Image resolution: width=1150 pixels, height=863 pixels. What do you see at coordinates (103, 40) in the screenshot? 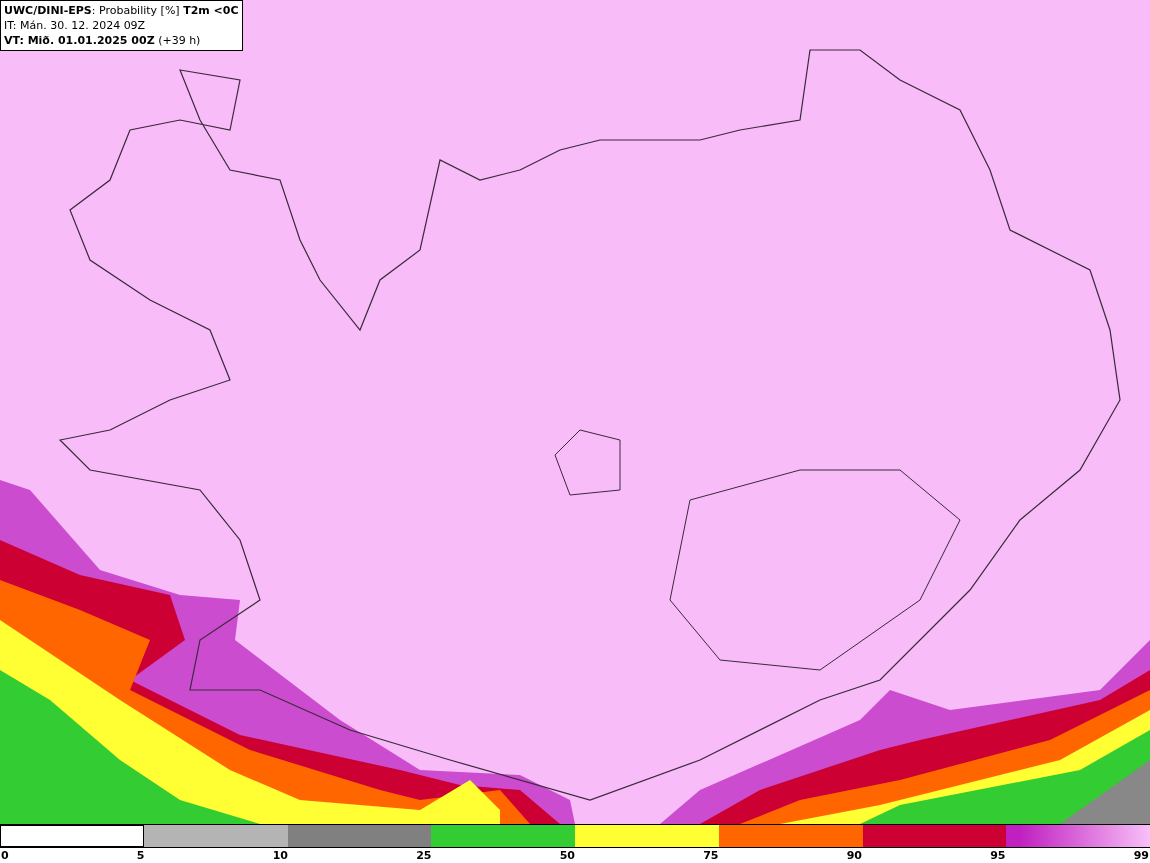
I see `header-text: VT: Mið. 01.01.2025 00Z (+39 h)` at bounding box center [103, 40].